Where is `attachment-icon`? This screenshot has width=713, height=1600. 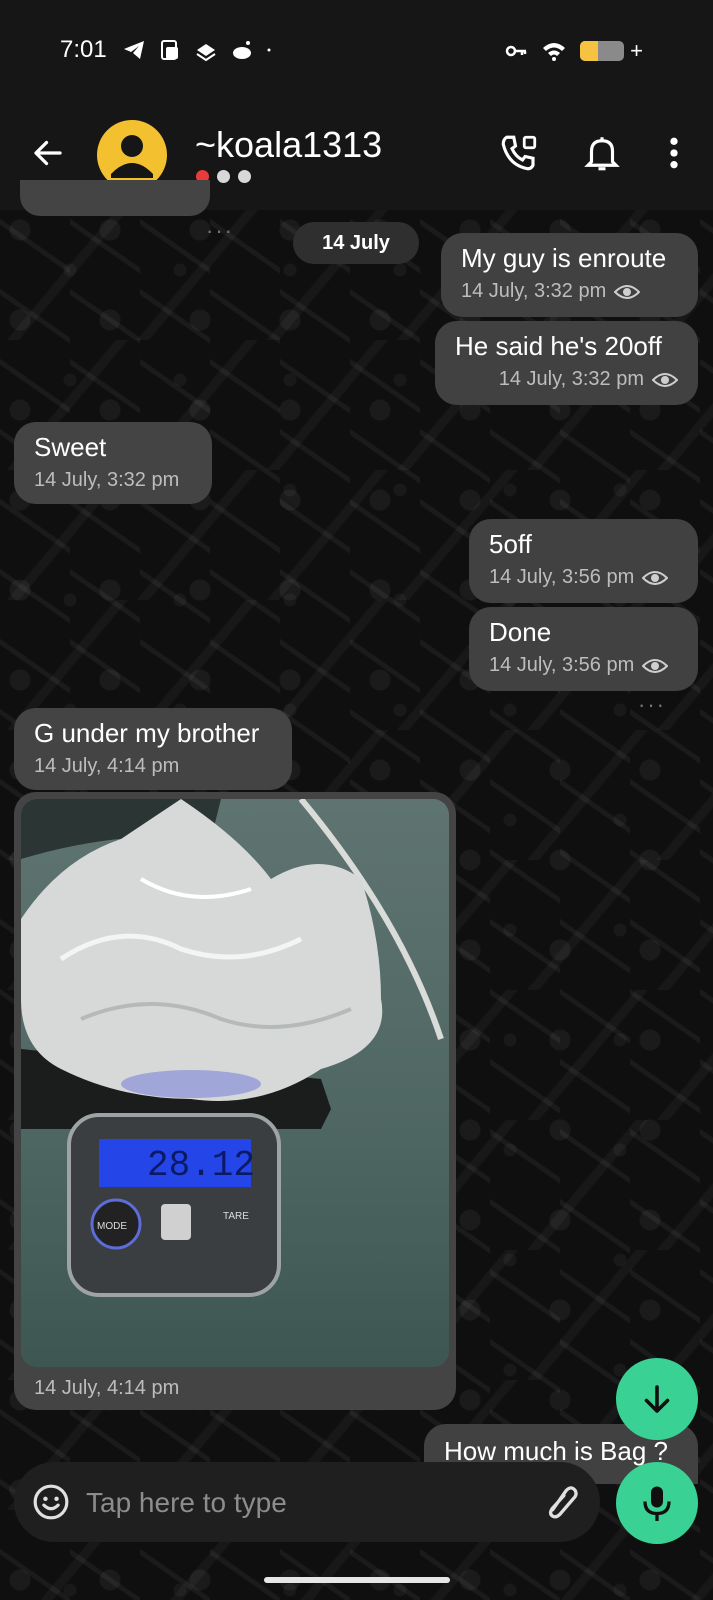 attachment-icon is located at coordinates (562, 1502).